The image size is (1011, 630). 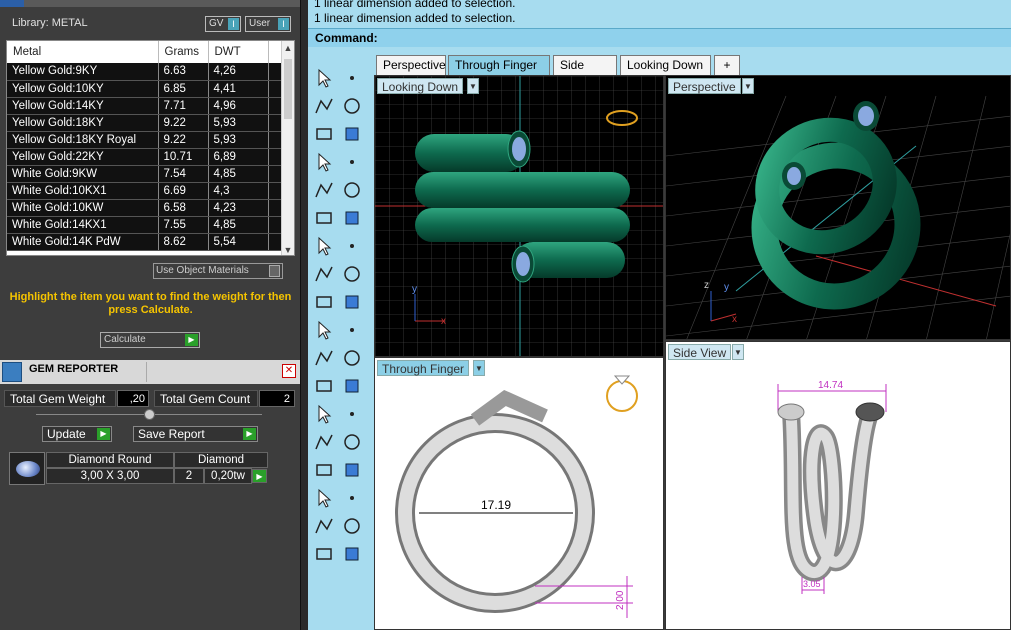 What do you see at coordinates (352, 190) in the screenshot?
I see `fillet-icon` at bounding box center [352, 190].